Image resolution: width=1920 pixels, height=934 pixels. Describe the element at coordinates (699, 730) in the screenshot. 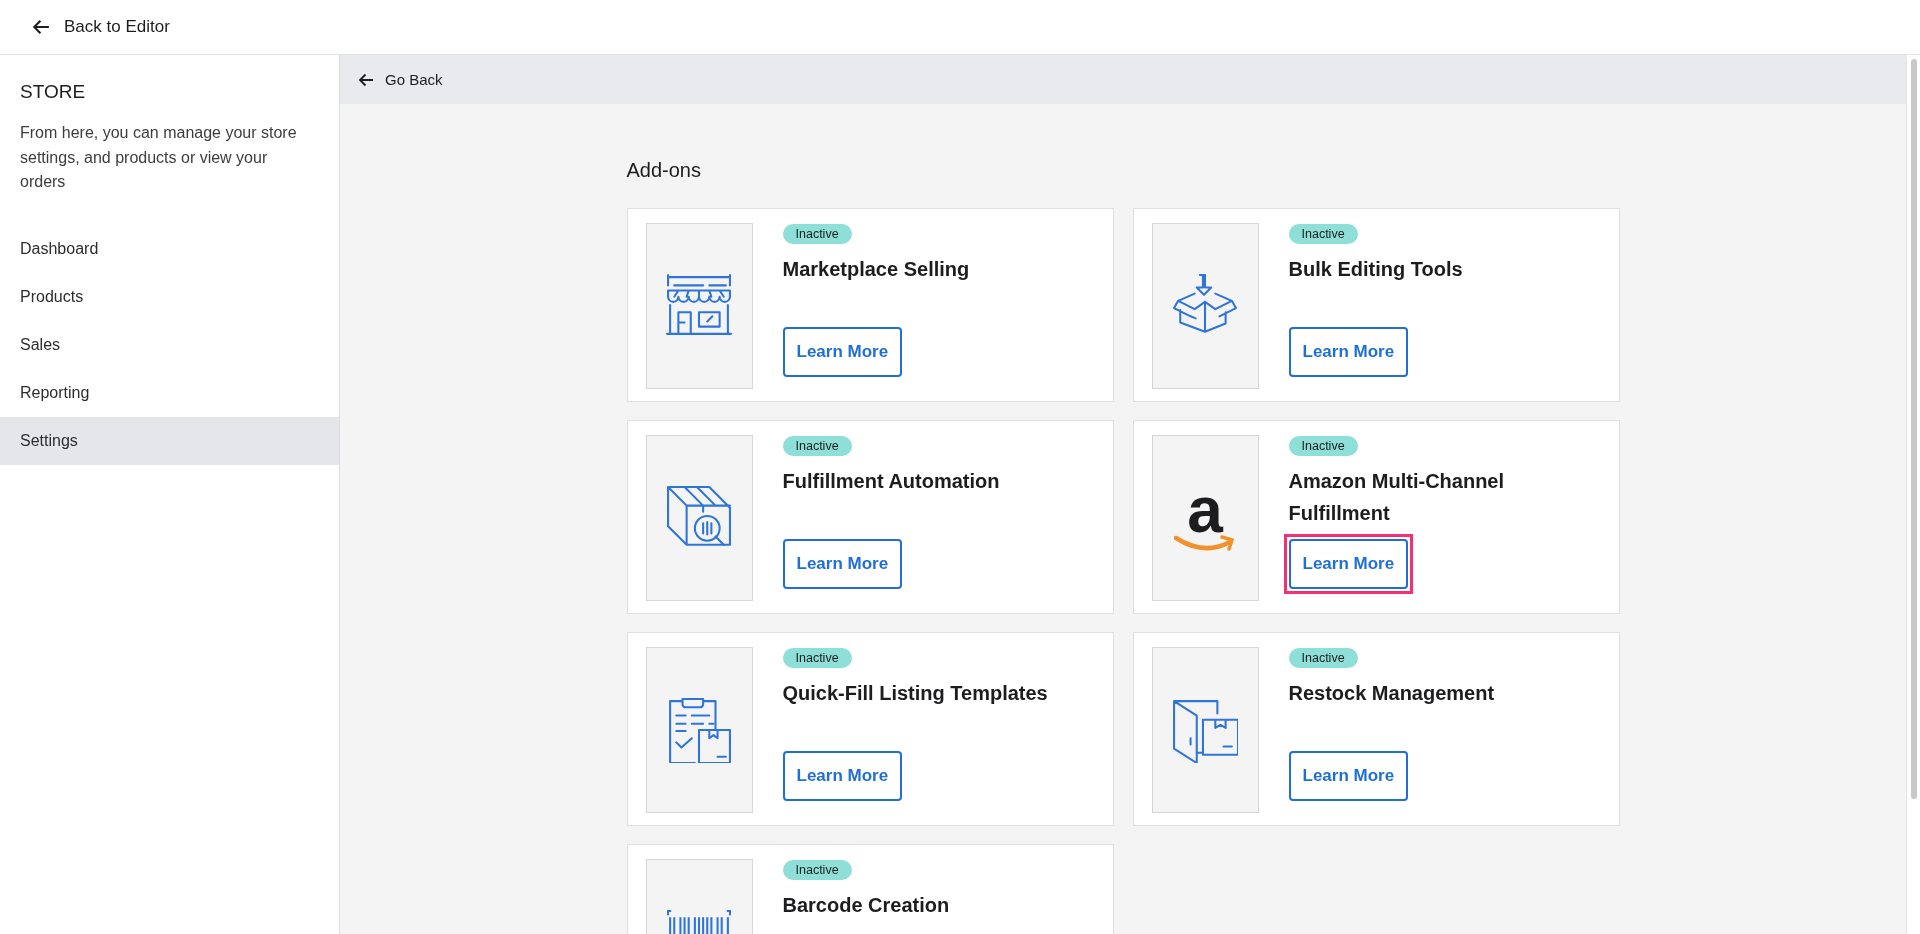

I see `clipboard-box-icon` at that location.